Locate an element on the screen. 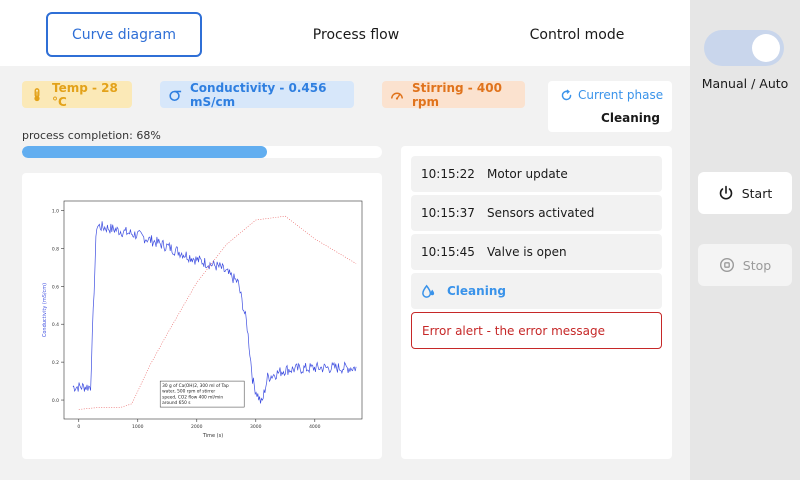 Image resolution: width=800 pixels, height=480 pixels. x-tick-label: 4000 is located at coordinates (315, 427).